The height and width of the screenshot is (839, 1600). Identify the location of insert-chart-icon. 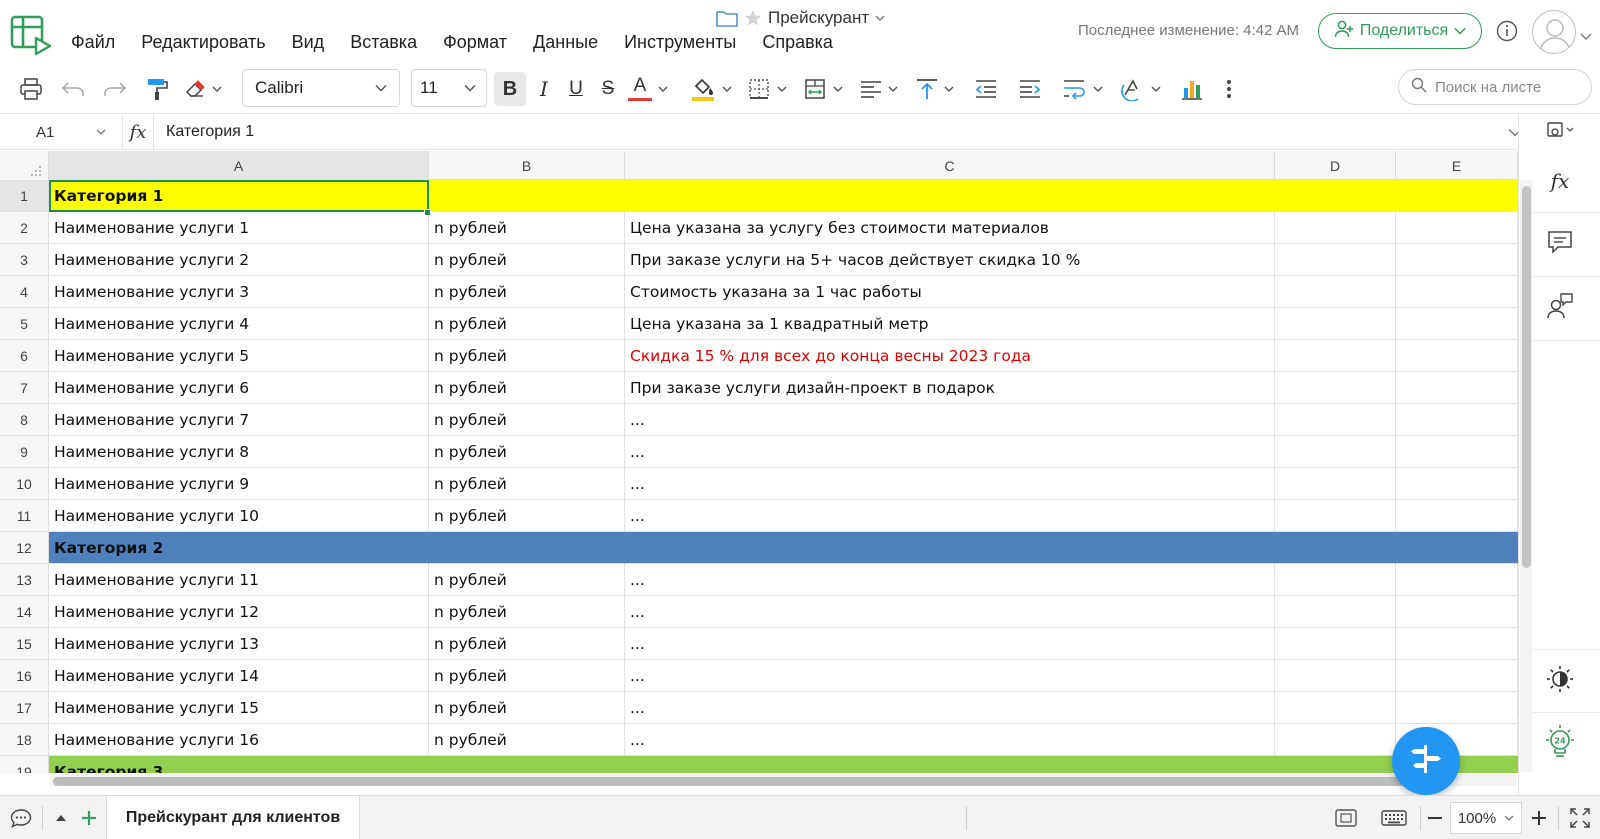
(1192, 89).